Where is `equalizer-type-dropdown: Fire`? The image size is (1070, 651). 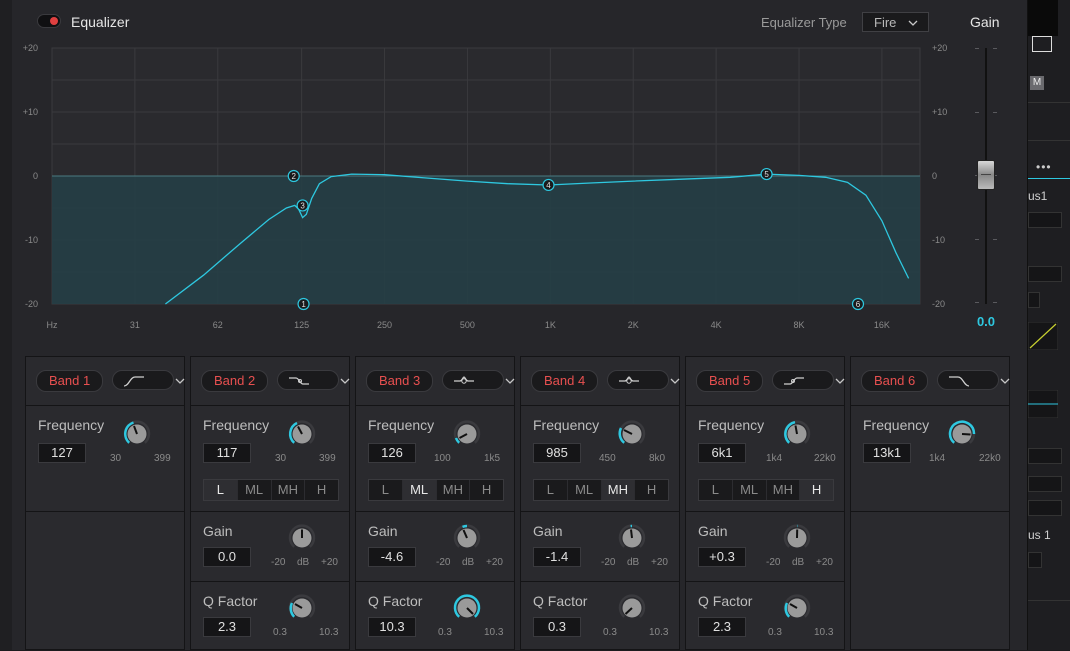
equalizer-type-dropdown: Fire is located at coordinates (895, 22).